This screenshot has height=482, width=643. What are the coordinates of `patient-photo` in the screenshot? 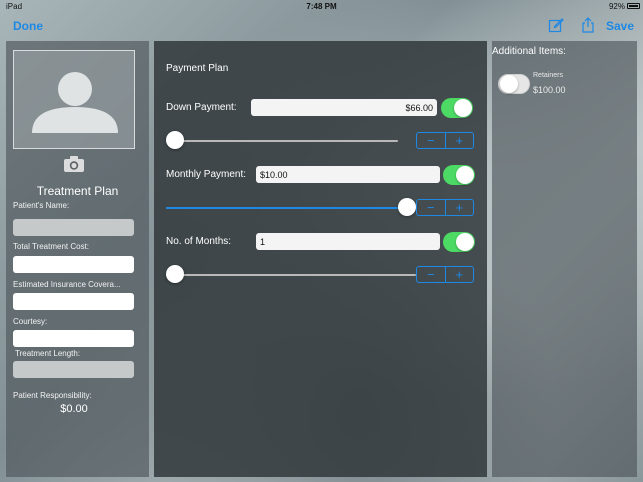 It's located at (74, 99).